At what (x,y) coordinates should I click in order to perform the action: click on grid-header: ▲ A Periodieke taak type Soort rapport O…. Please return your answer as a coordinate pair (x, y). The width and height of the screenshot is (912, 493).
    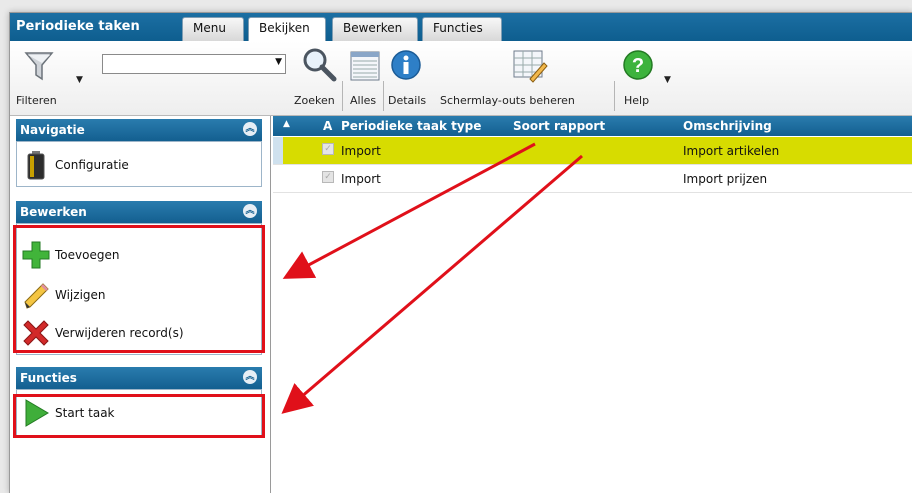
    Looking at the image, I should click on (592, 126).